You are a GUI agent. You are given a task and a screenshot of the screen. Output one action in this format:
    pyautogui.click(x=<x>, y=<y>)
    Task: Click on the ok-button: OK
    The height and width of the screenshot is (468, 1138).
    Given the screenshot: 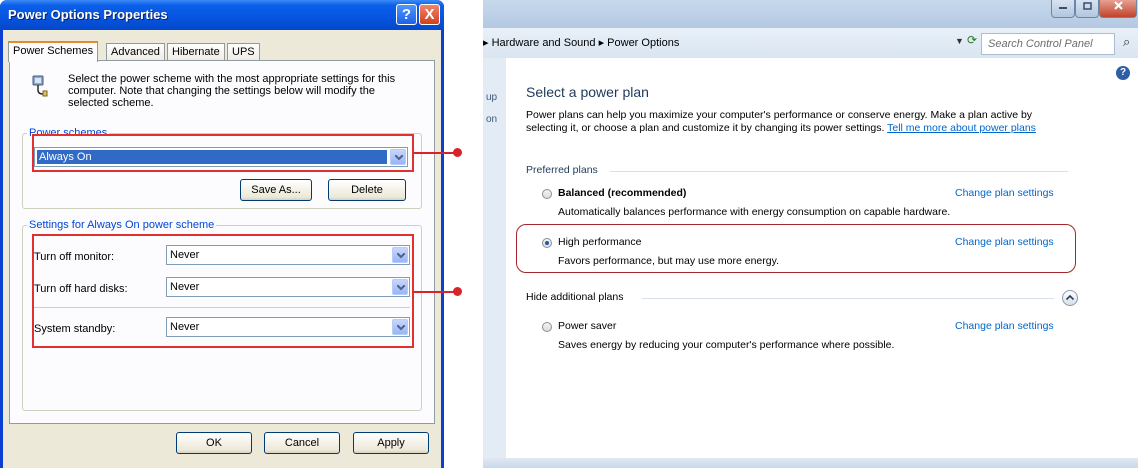 What is the action you would take?
    pyautogui.click(x=214, y=443)
    